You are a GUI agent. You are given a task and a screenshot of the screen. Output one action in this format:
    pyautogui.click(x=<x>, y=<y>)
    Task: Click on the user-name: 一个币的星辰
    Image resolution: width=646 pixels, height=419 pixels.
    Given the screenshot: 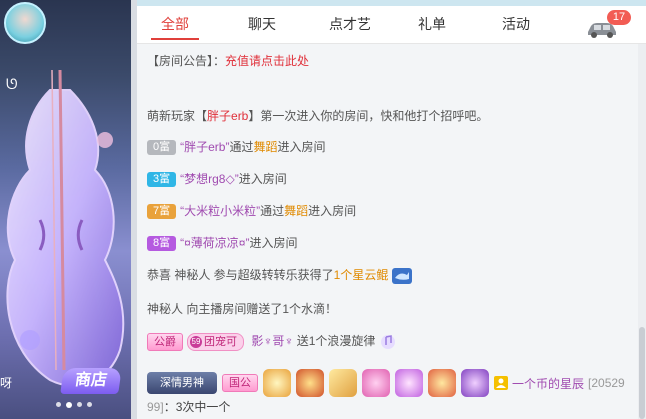 What is the action you would take?
    pyautogui.click(x=548, y=383)
    